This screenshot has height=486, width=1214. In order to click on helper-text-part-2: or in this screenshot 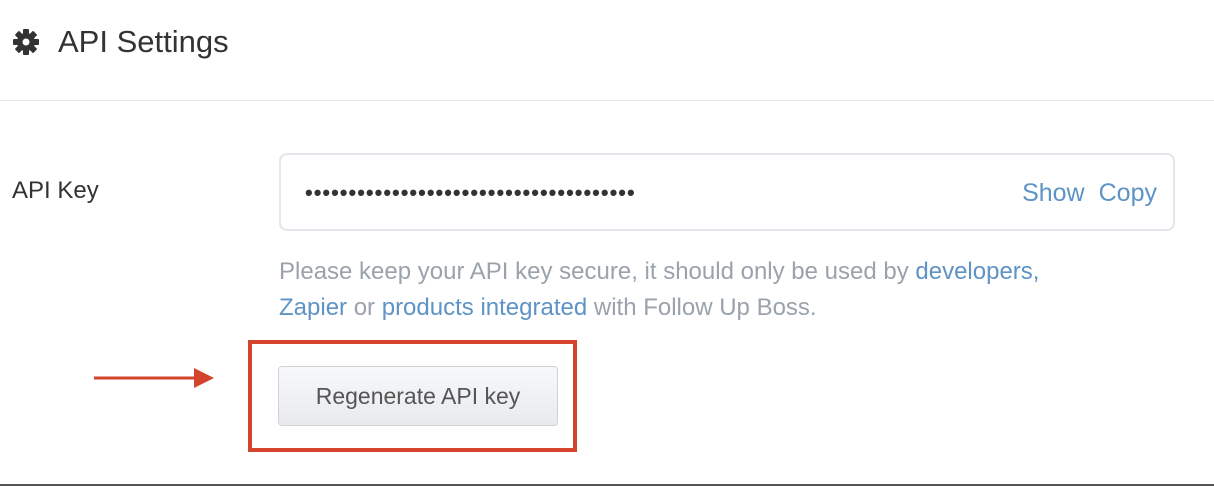, I will do `click(364, 307)`.